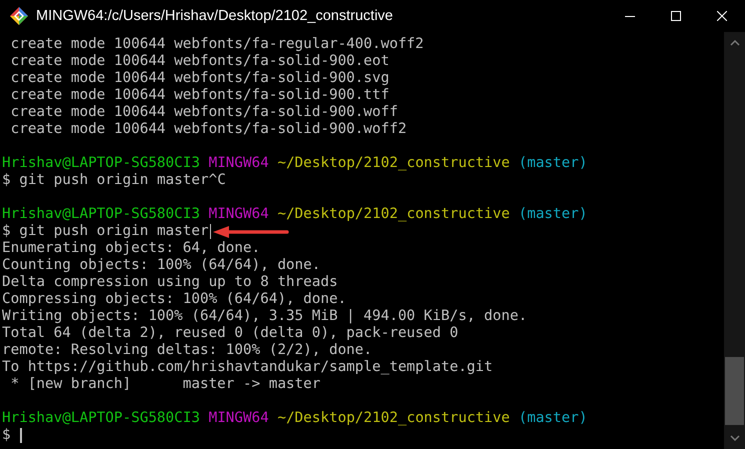 The image size is (745, 449). I want to click on scroll-up-icon, so click(735, 43).